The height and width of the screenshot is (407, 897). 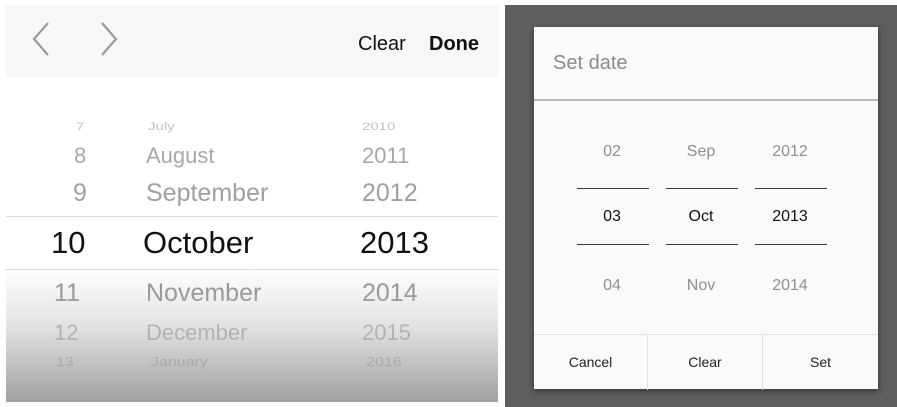 I want to click on wheel-item-day: 9, so click(x=80, y=193).